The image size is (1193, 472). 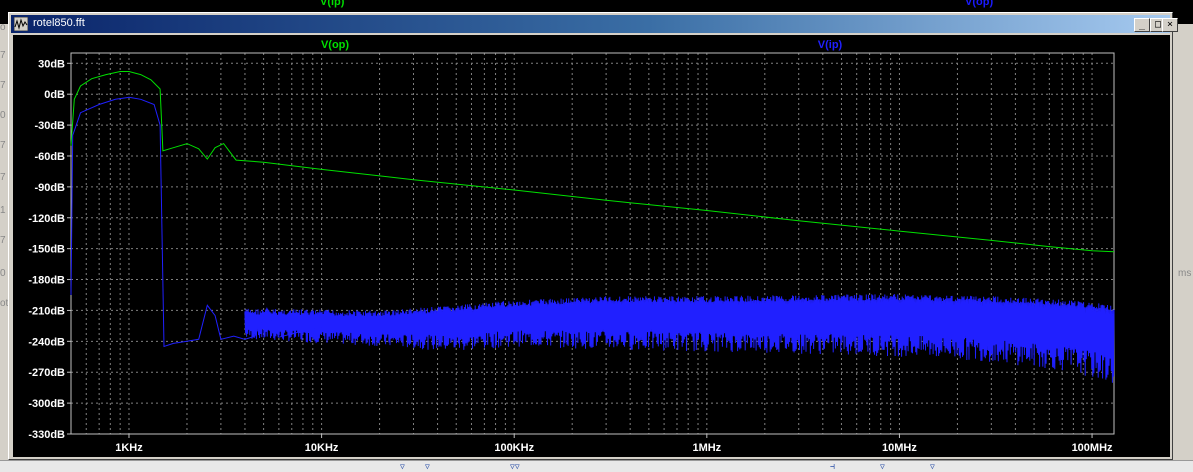 What do you see at coordinates (46, 250) in the screenshot?
I see `y-tick-label: -150dB` at bounding box center [46, 250].